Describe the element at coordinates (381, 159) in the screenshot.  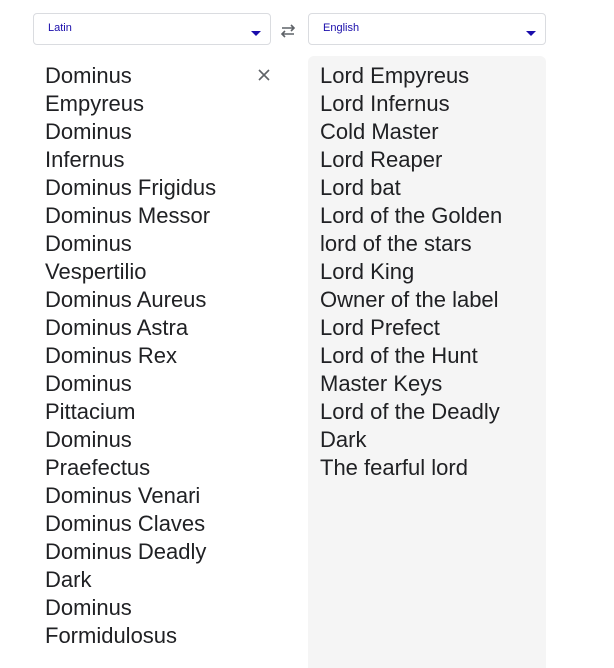
I see `translation-text-line: Lord Reaper` at that location.